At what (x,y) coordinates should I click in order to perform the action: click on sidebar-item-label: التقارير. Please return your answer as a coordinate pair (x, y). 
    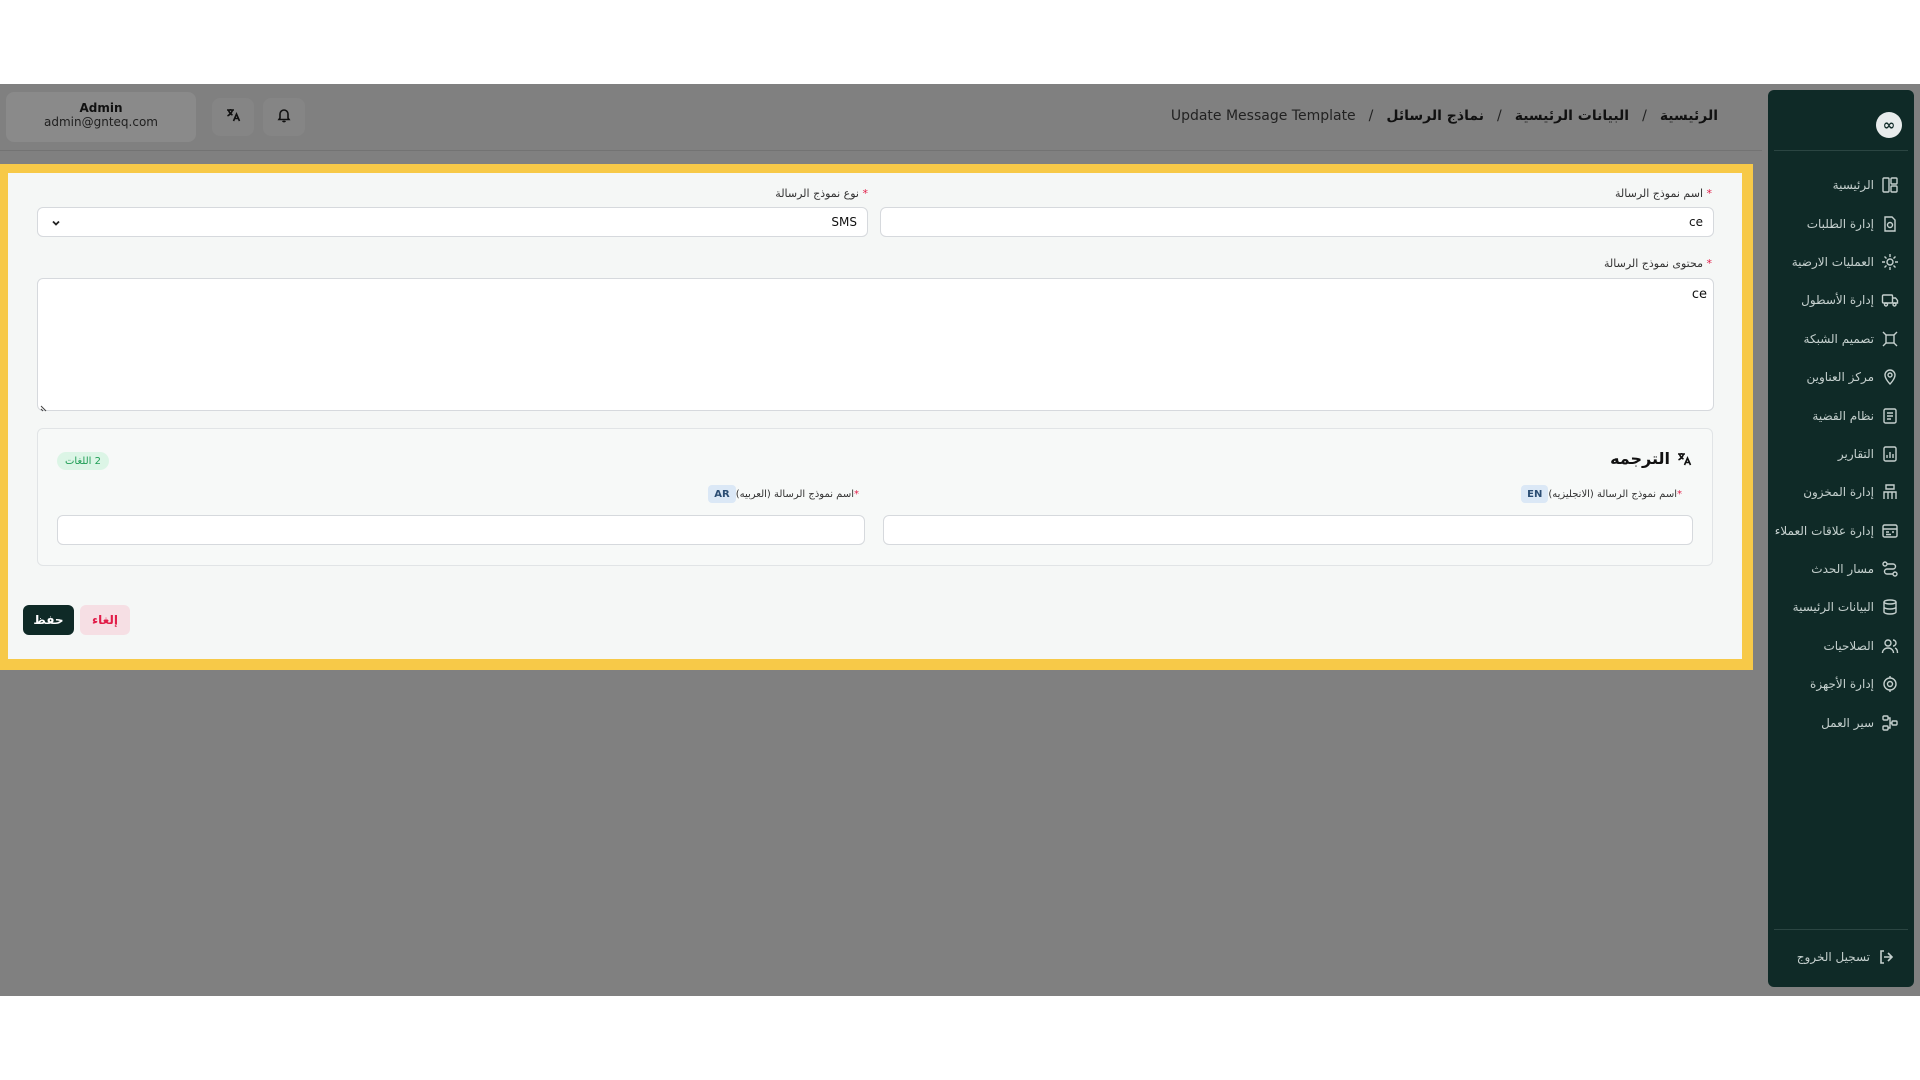
    Looking at the image, I should click on (1855, 453).